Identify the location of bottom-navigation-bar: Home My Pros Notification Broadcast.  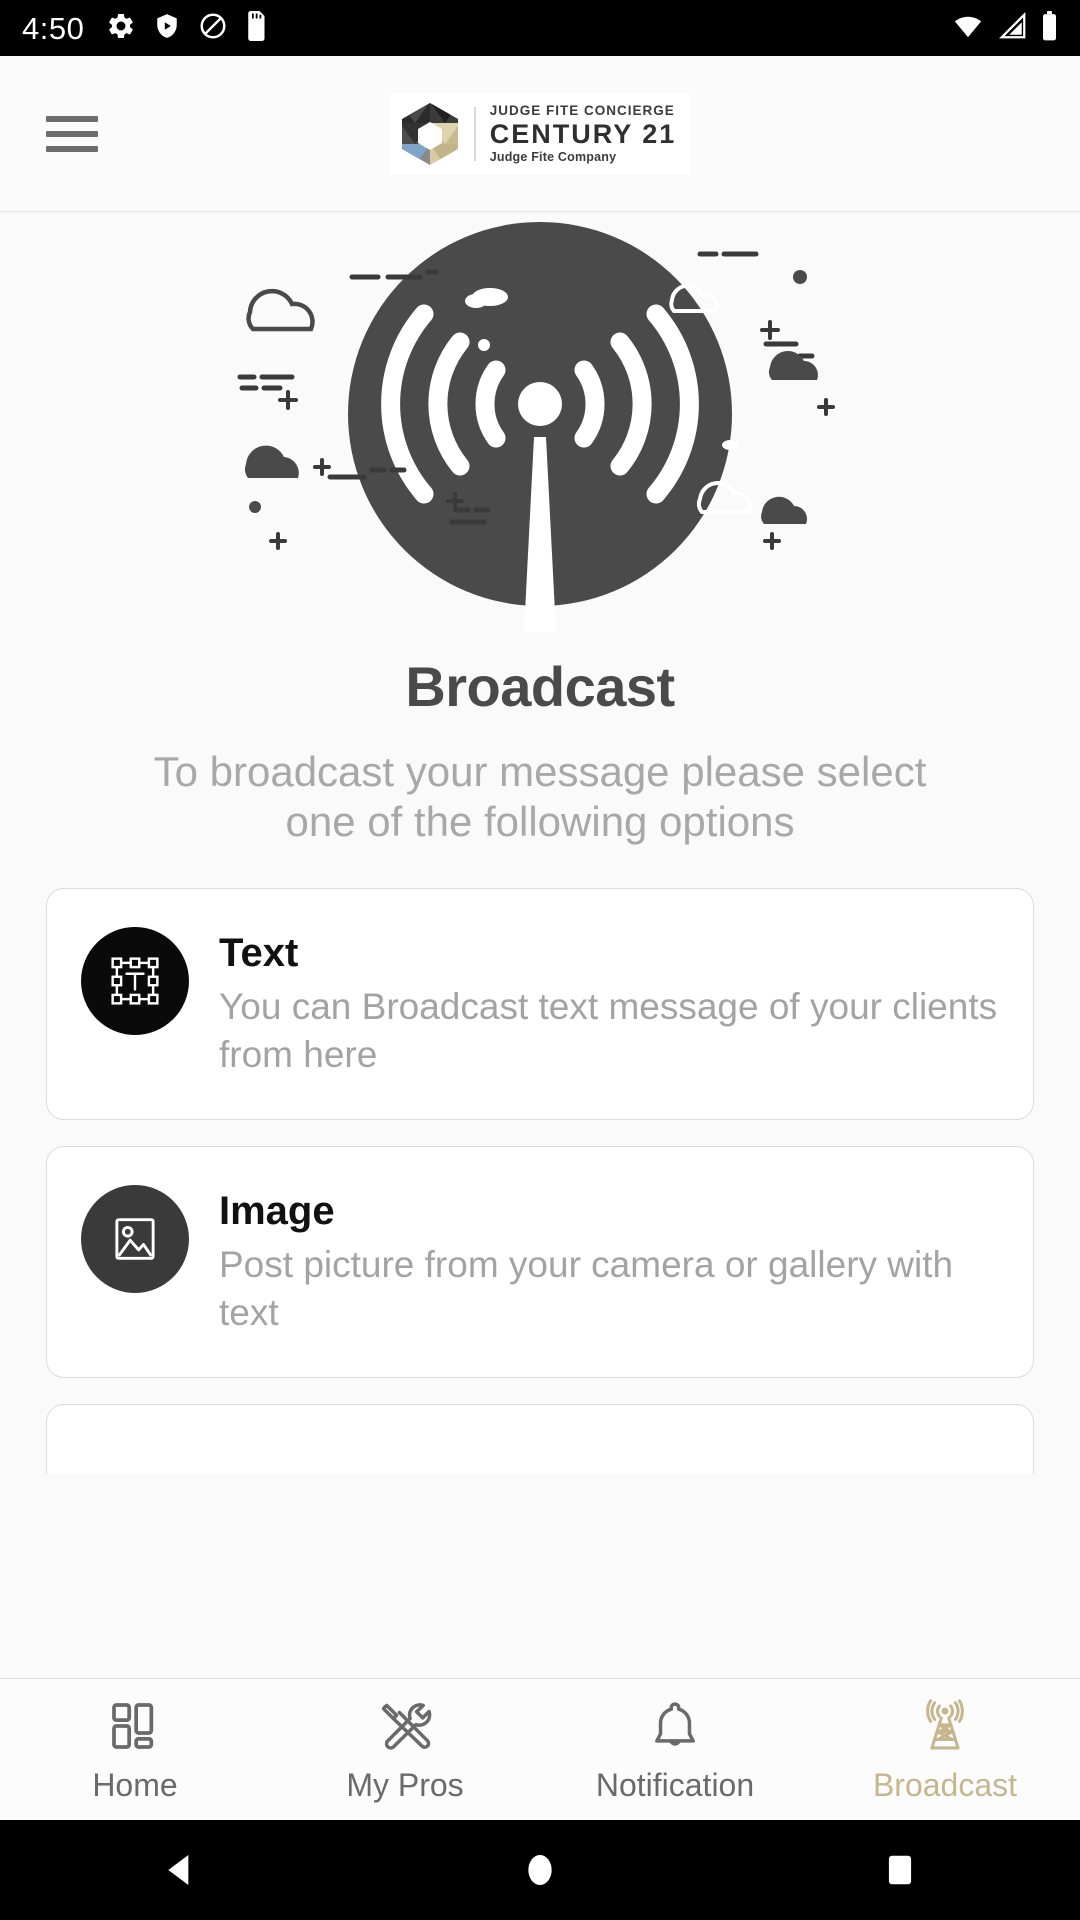
(540, 1749).